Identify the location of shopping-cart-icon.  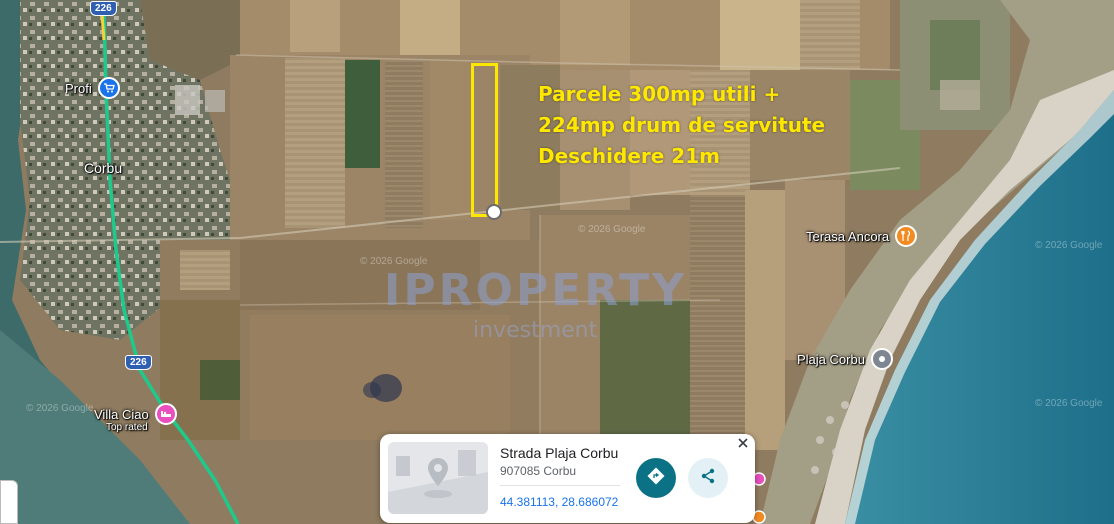
(108, 88).